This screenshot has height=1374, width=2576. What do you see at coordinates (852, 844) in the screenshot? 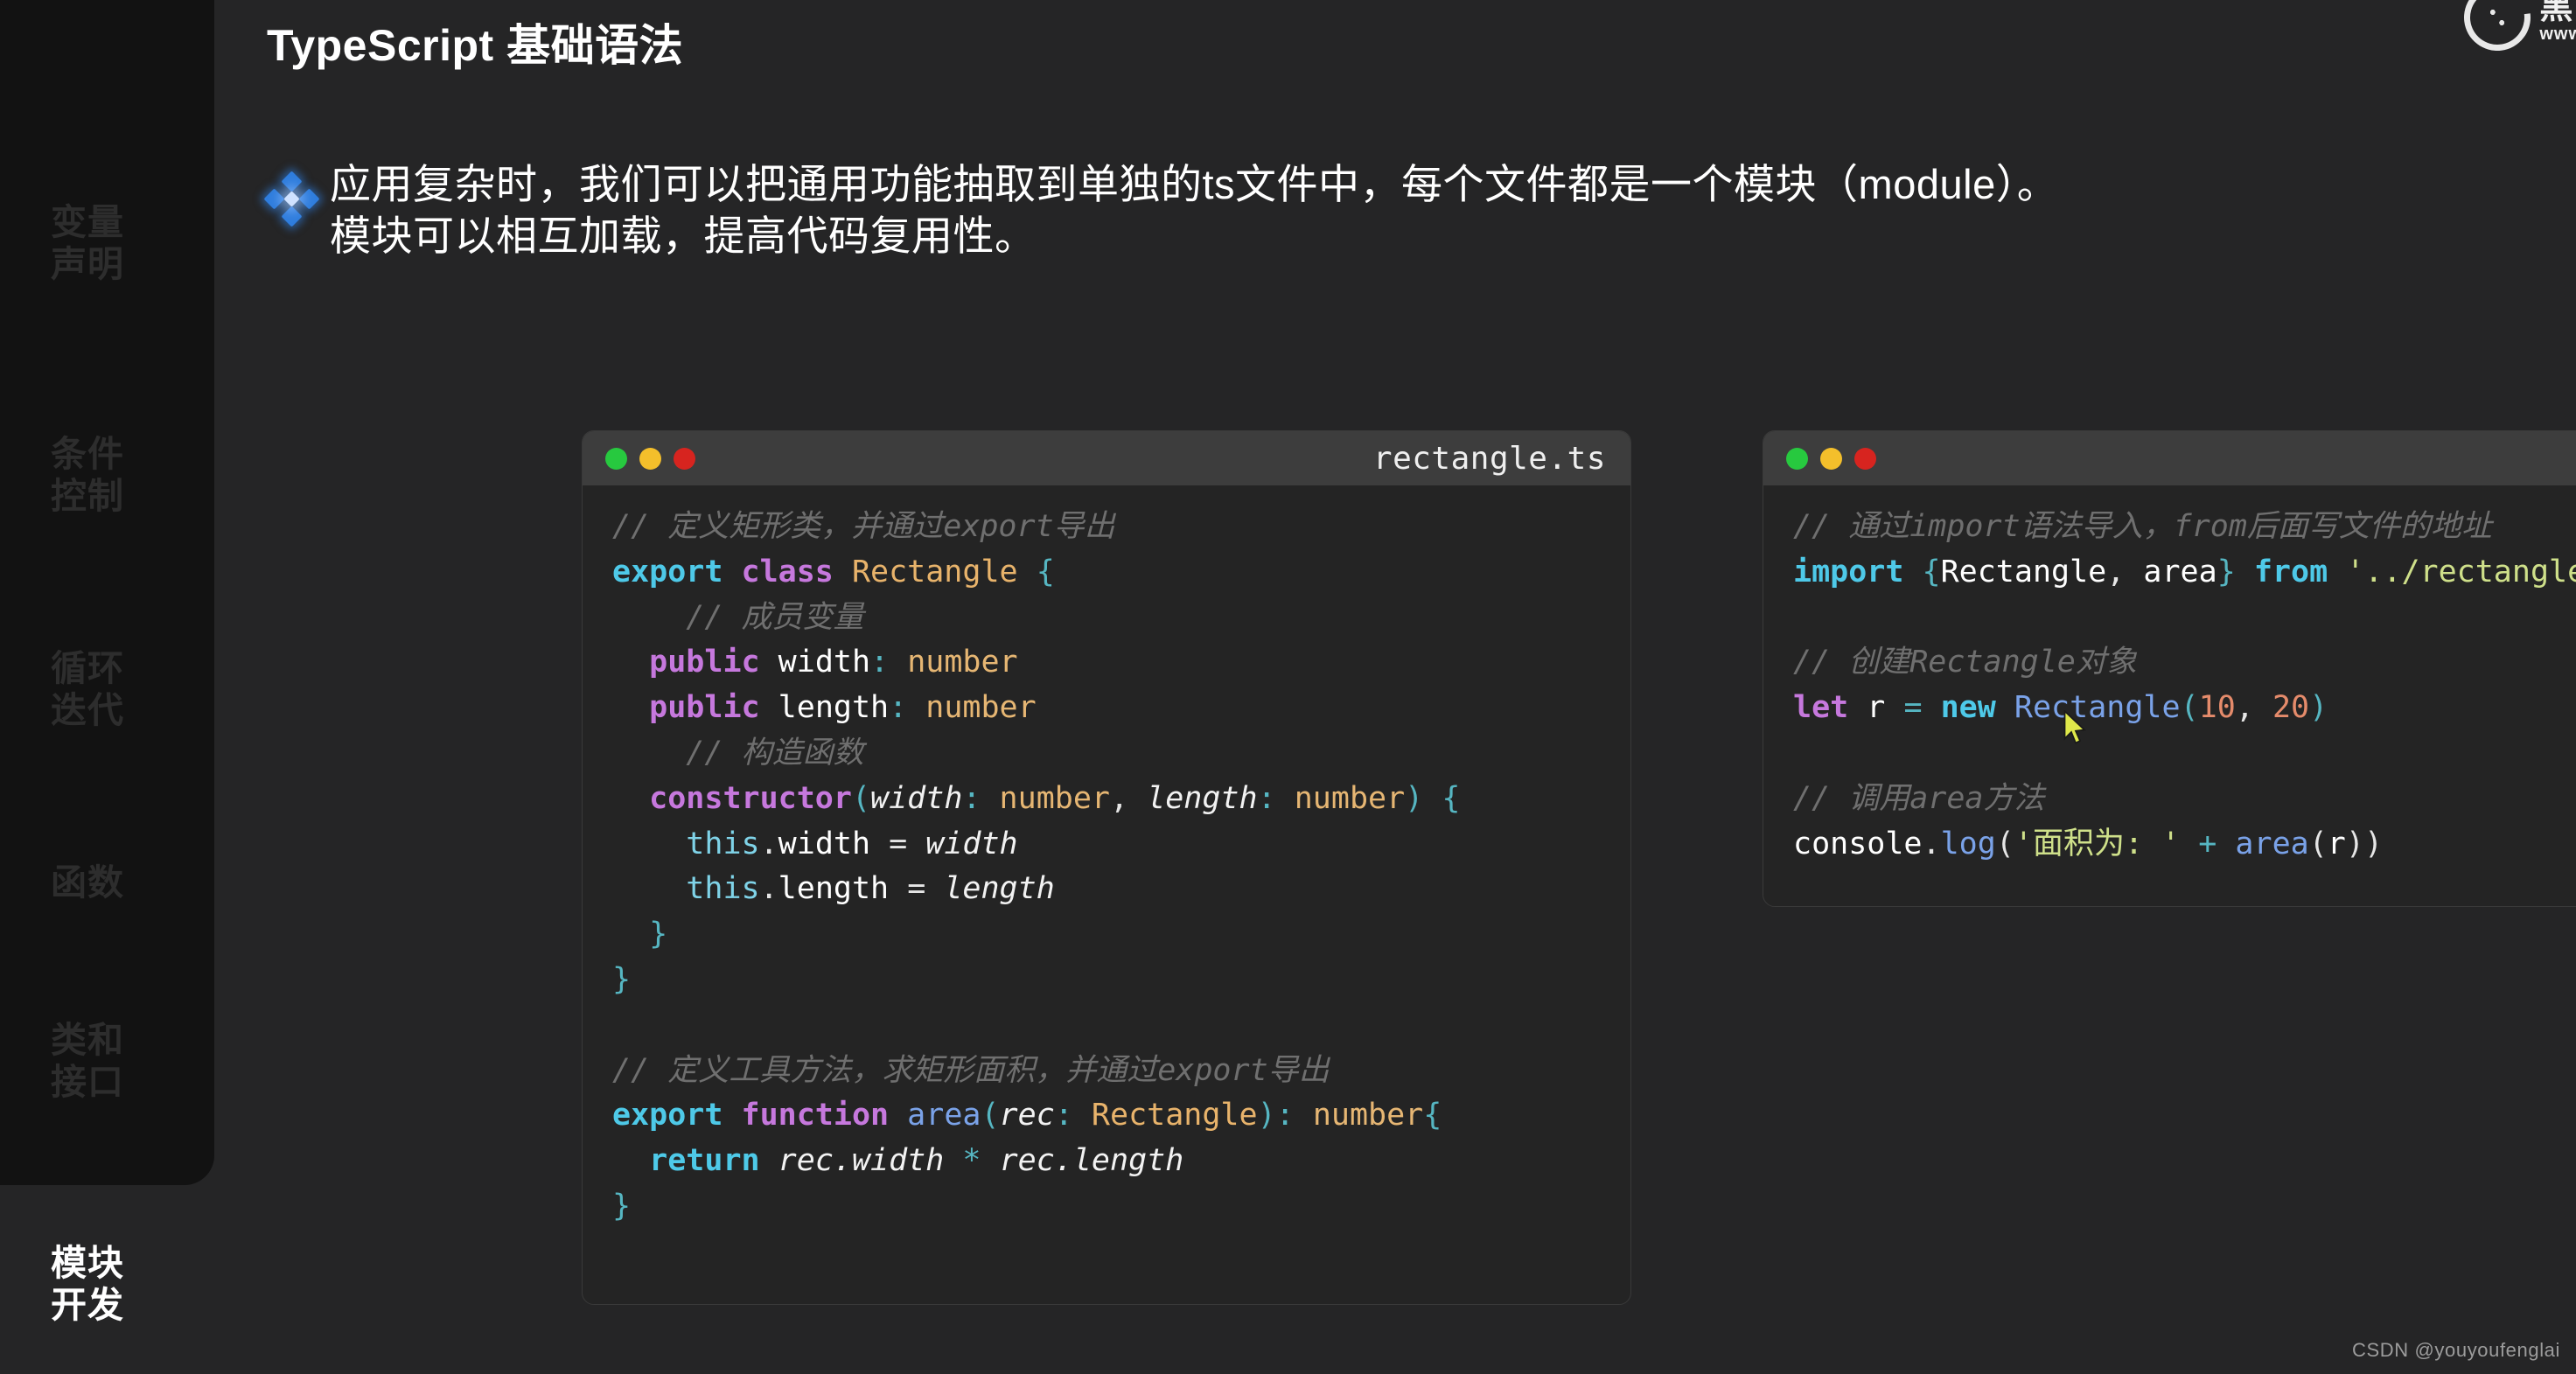
I see `code-line: this.width = width` at bounding box center [852, 844].